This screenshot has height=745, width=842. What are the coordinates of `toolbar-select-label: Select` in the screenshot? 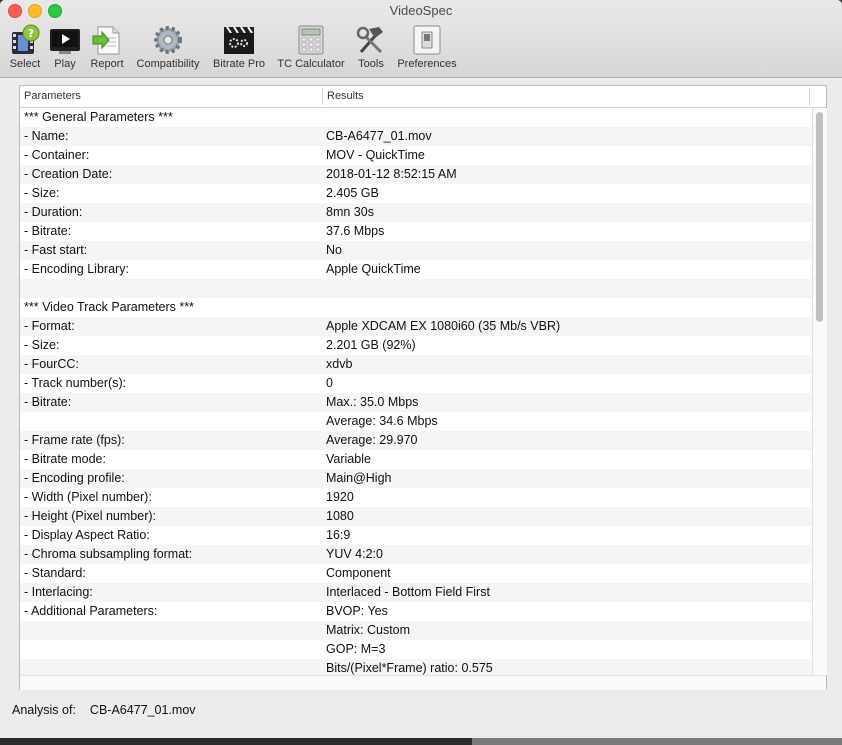 It's located at (25, 64).